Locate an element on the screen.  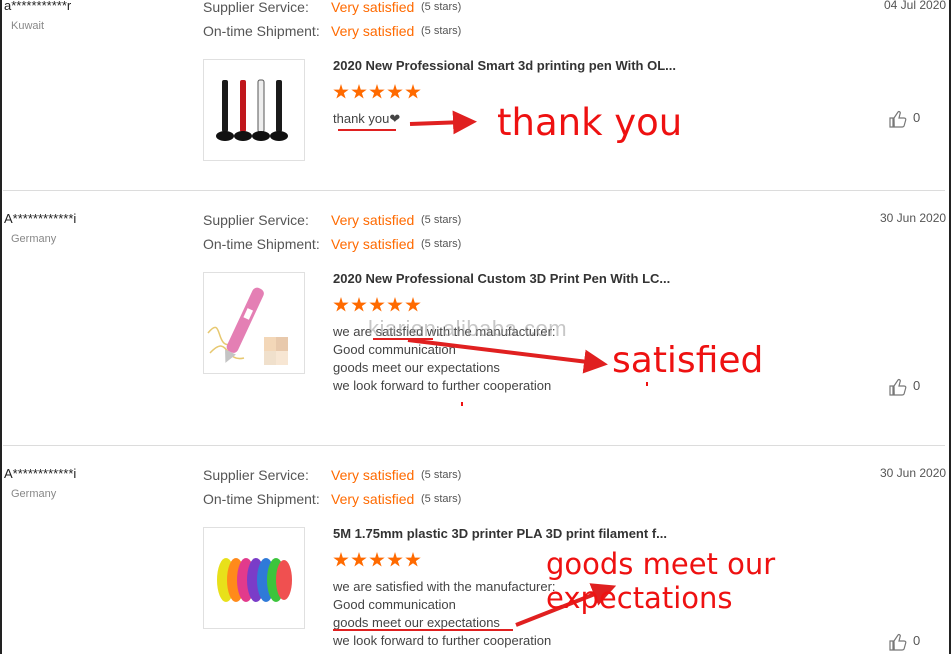
annotation-note: satisfied is located at coordinates (688, 360).